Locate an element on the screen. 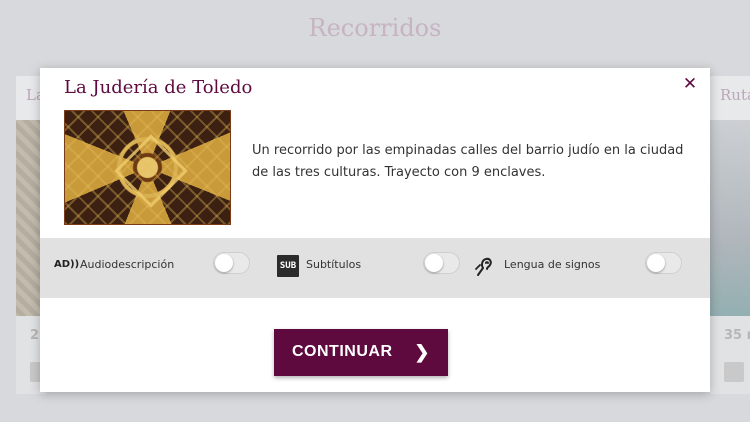 The width and height of the screenshot is (750, 422). tour-card-meta: 35 r is located at coordinates (737, 335).